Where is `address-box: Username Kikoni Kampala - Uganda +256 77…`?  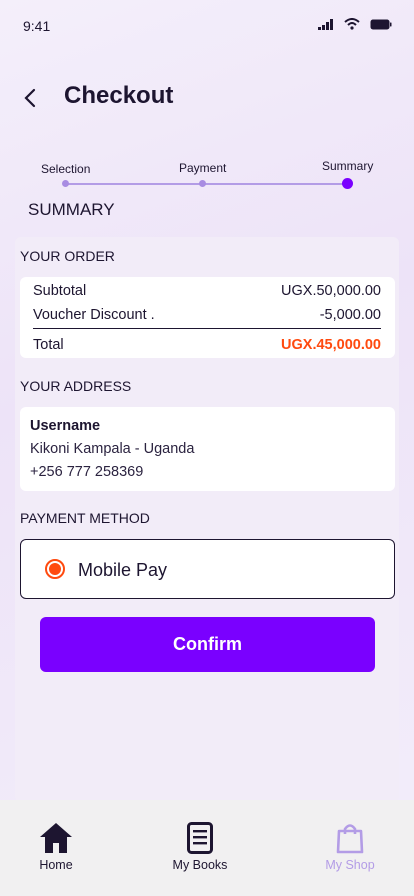
address-box: Username Kikoni Kampala - Uganda +256 77… is located at coordinates (207, 449).